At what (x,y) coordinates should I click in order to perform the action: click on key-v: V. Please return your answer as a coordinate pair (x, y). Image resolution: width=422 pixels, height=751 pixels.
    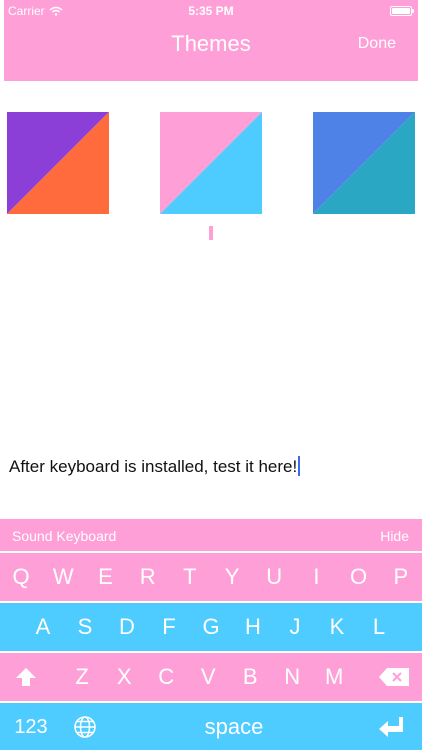
    Looking at the image, I should click on (208, 677).